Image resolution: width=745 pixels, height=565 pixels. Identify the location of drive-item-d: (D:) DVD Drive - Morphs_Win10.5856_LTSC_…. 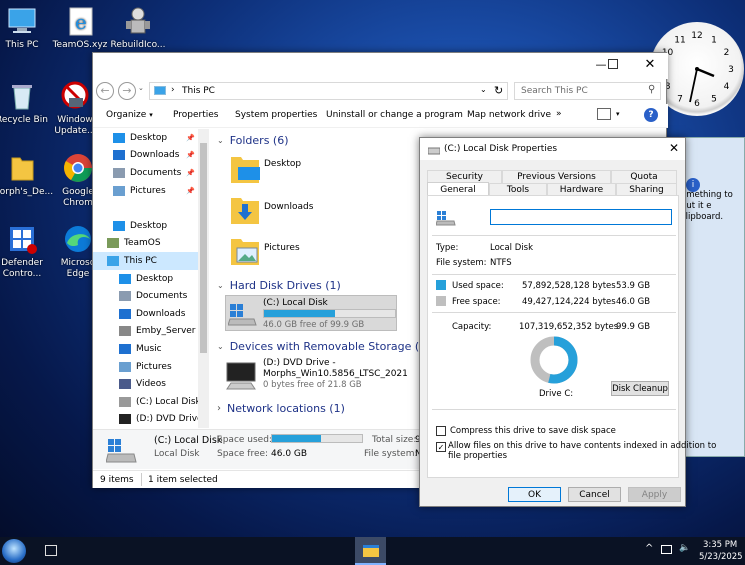
(325, 377).